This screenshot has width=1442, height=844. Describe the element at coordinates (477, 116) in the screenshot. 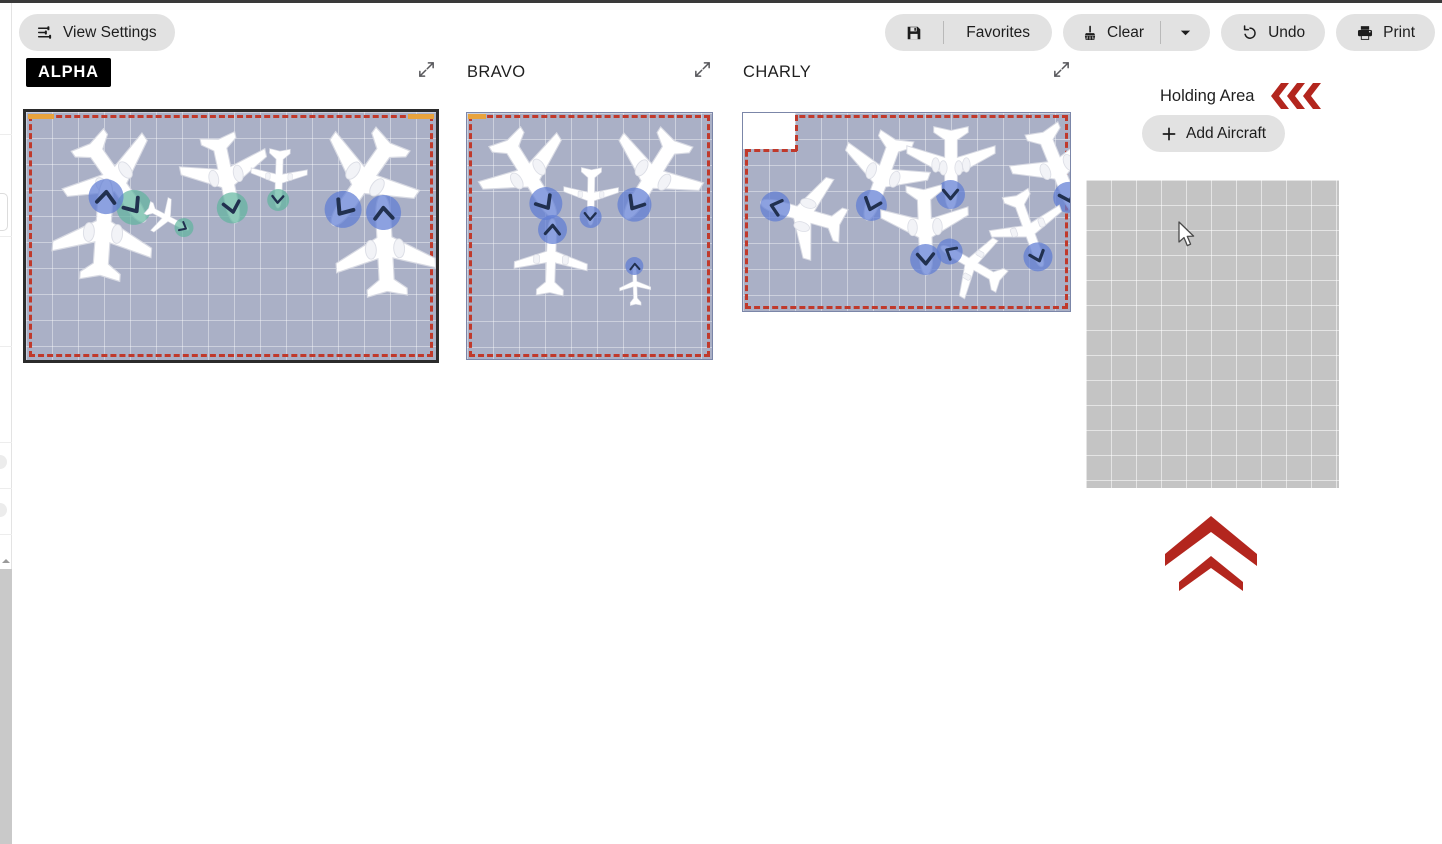

I see `stand-bravo-corner-tl` at that location.